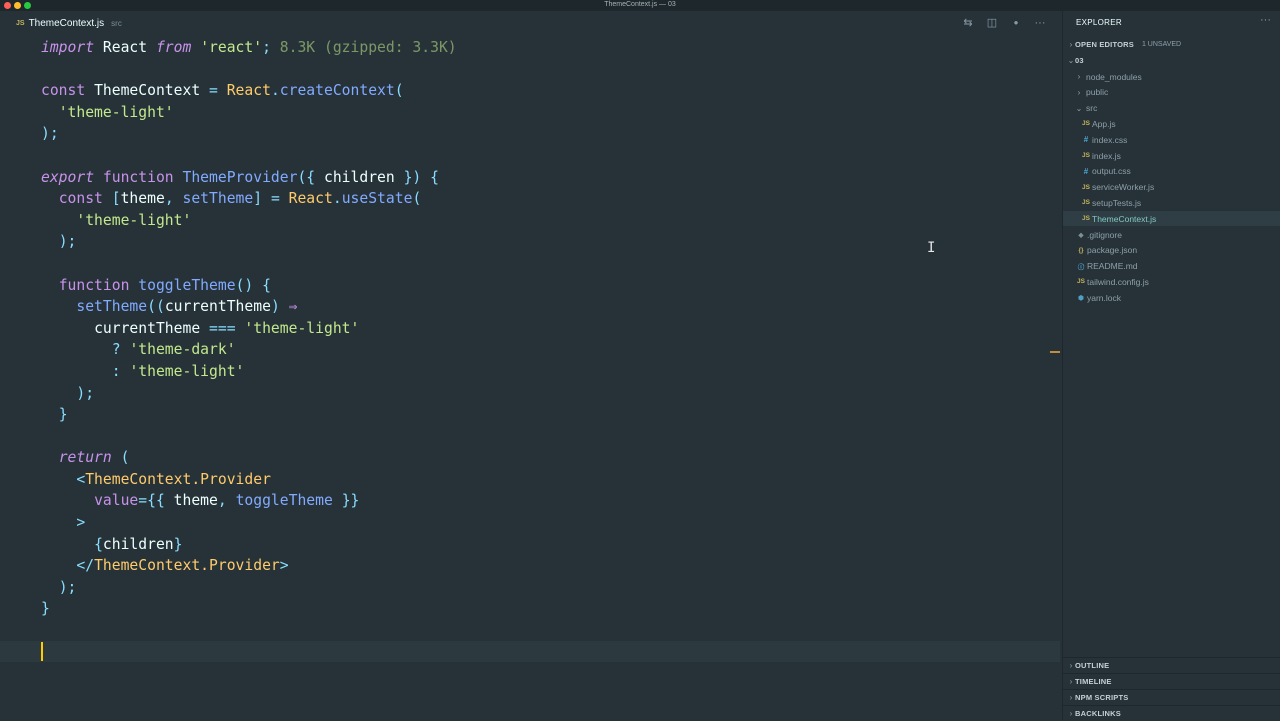  Describe the element at coordinates (530, 23) in the screenshot. I see `editor-tab-bar: JS ThemeContext.js src ⇆ ◫ ● ···` at that location.